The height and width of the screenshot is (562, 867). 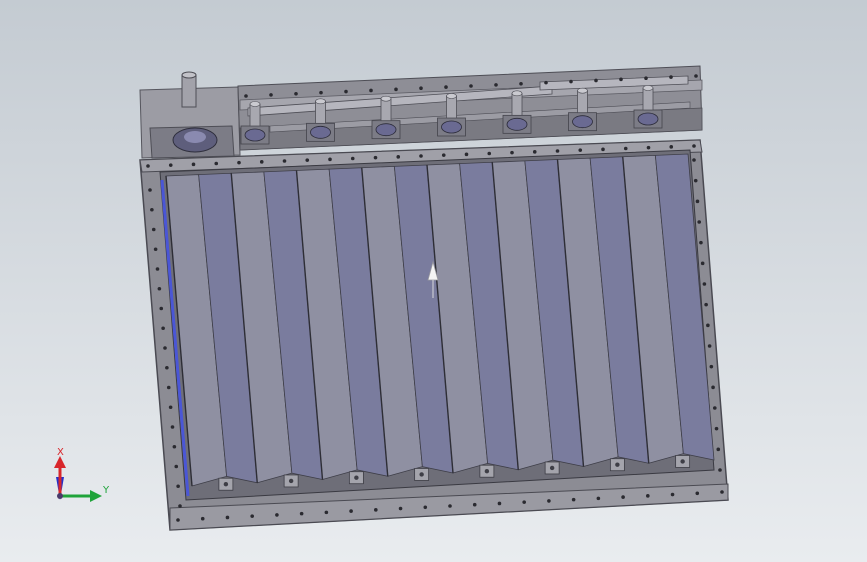 What do you see at coordinates (106, 490) in the screenshot?
I see `y-axis-label: Y` at bounding box center [106, 490].